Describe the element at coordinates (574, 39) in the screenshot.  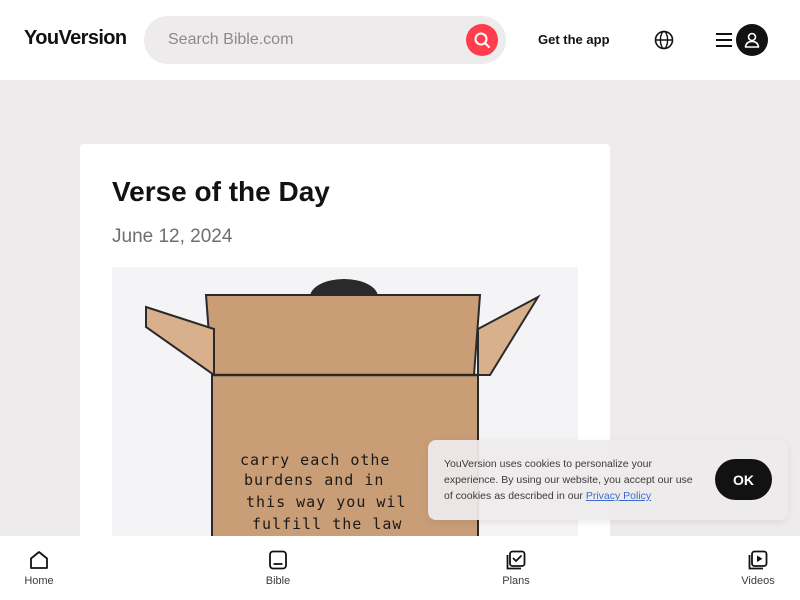
I see `get-the-app-link: Get the app` at that location.